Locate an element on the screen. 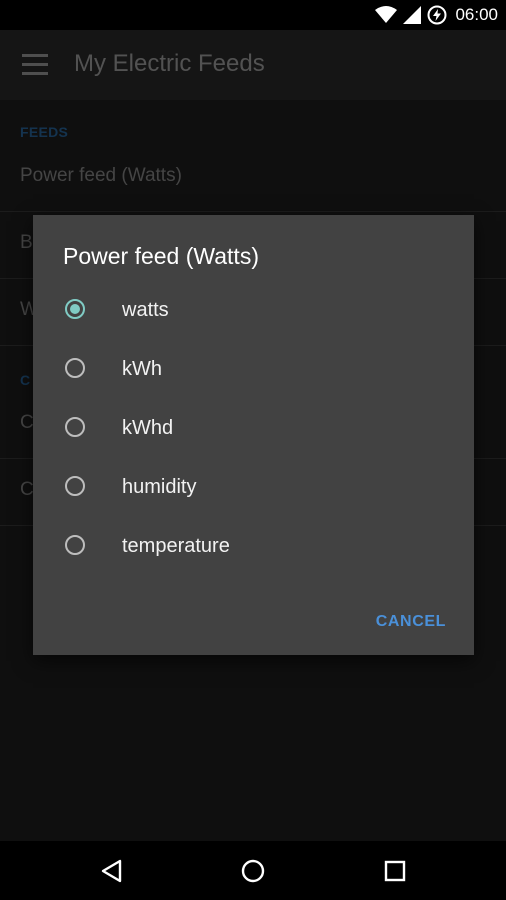 This screenshot has width=506, height=900. option-humidity: humidity is located at coordinates (253, 488).